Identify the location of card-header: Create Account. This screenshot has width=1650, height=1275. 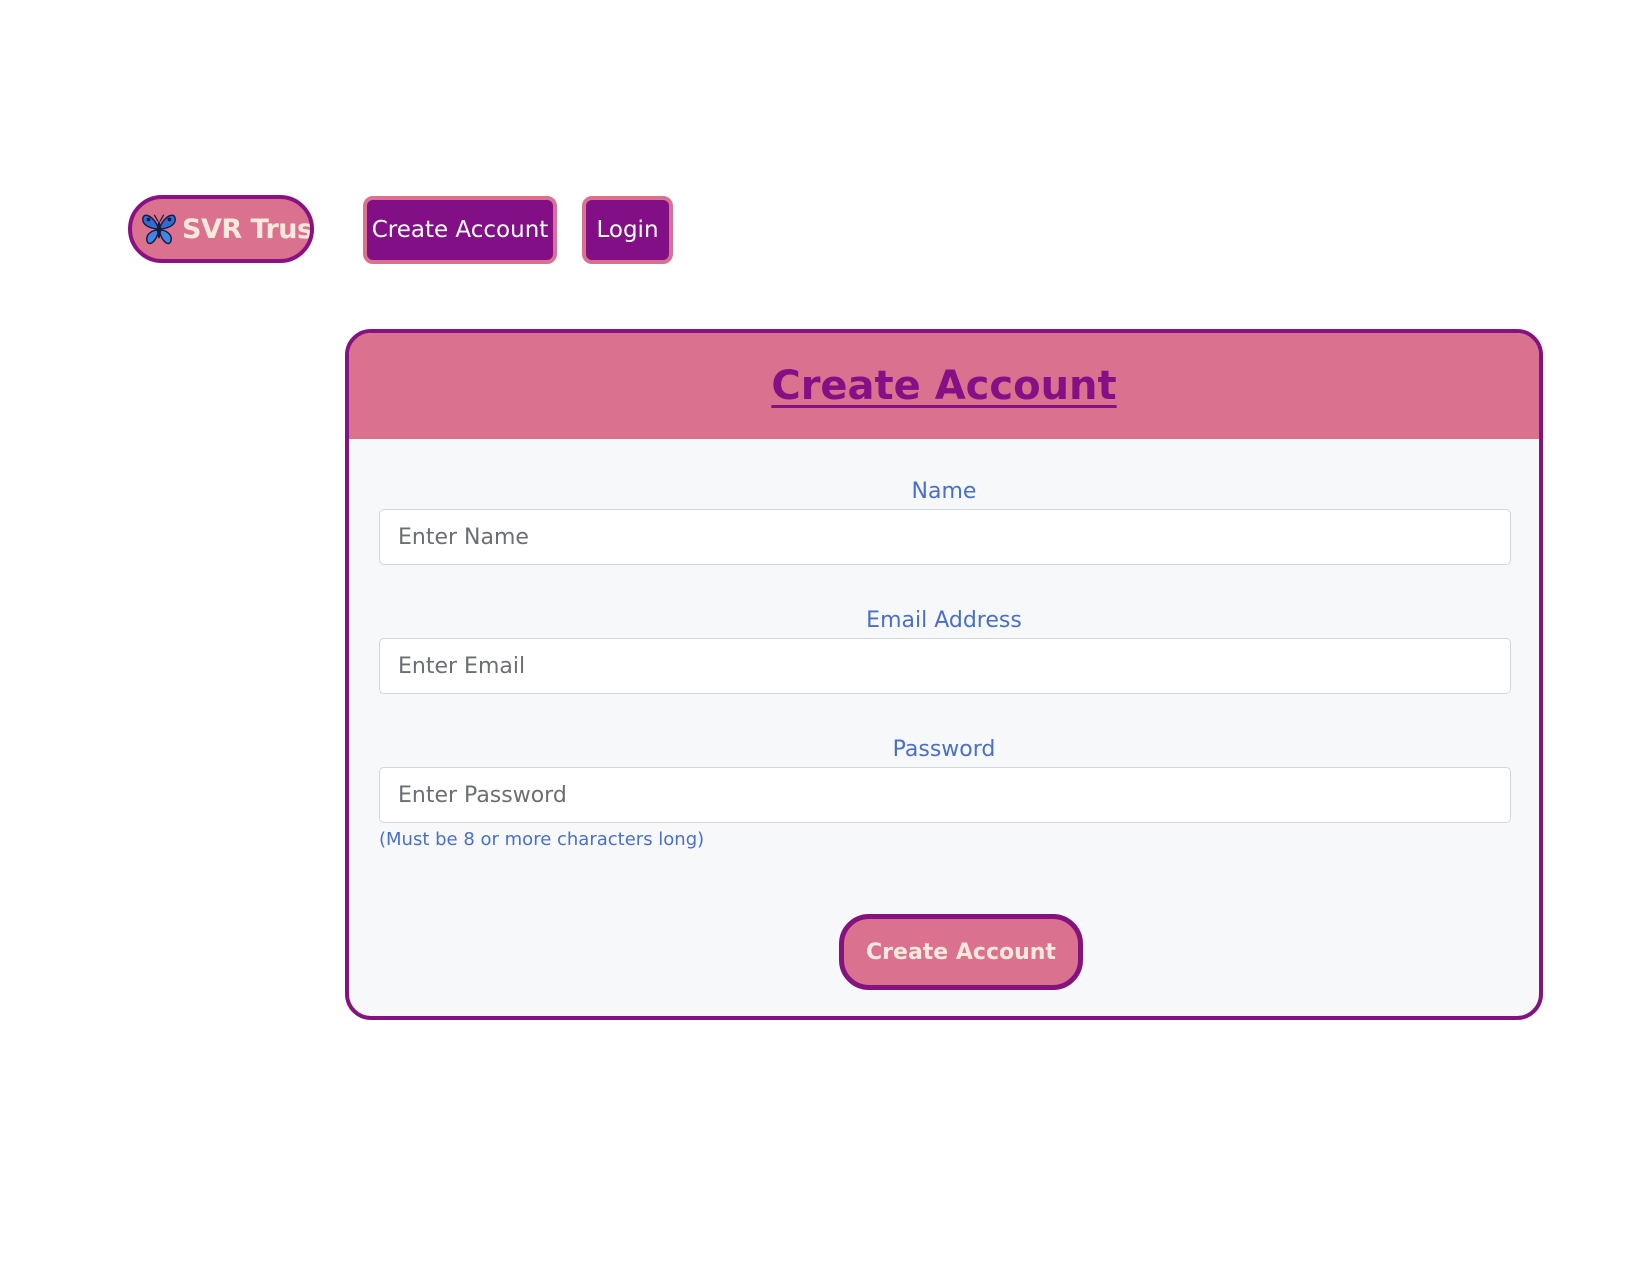
(944, 386).